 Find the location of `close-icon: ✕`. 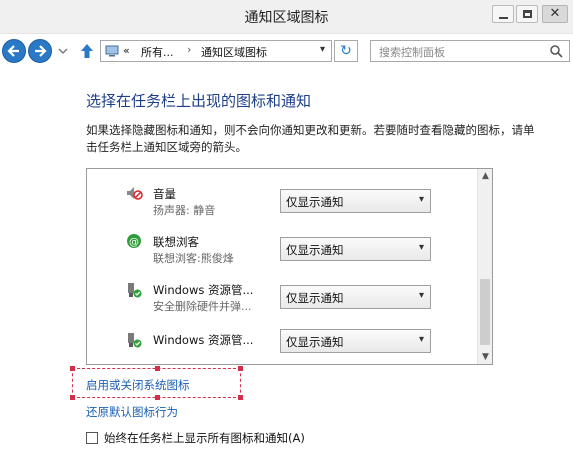

close-icon: ✕ is located at coordinates (555, 13).